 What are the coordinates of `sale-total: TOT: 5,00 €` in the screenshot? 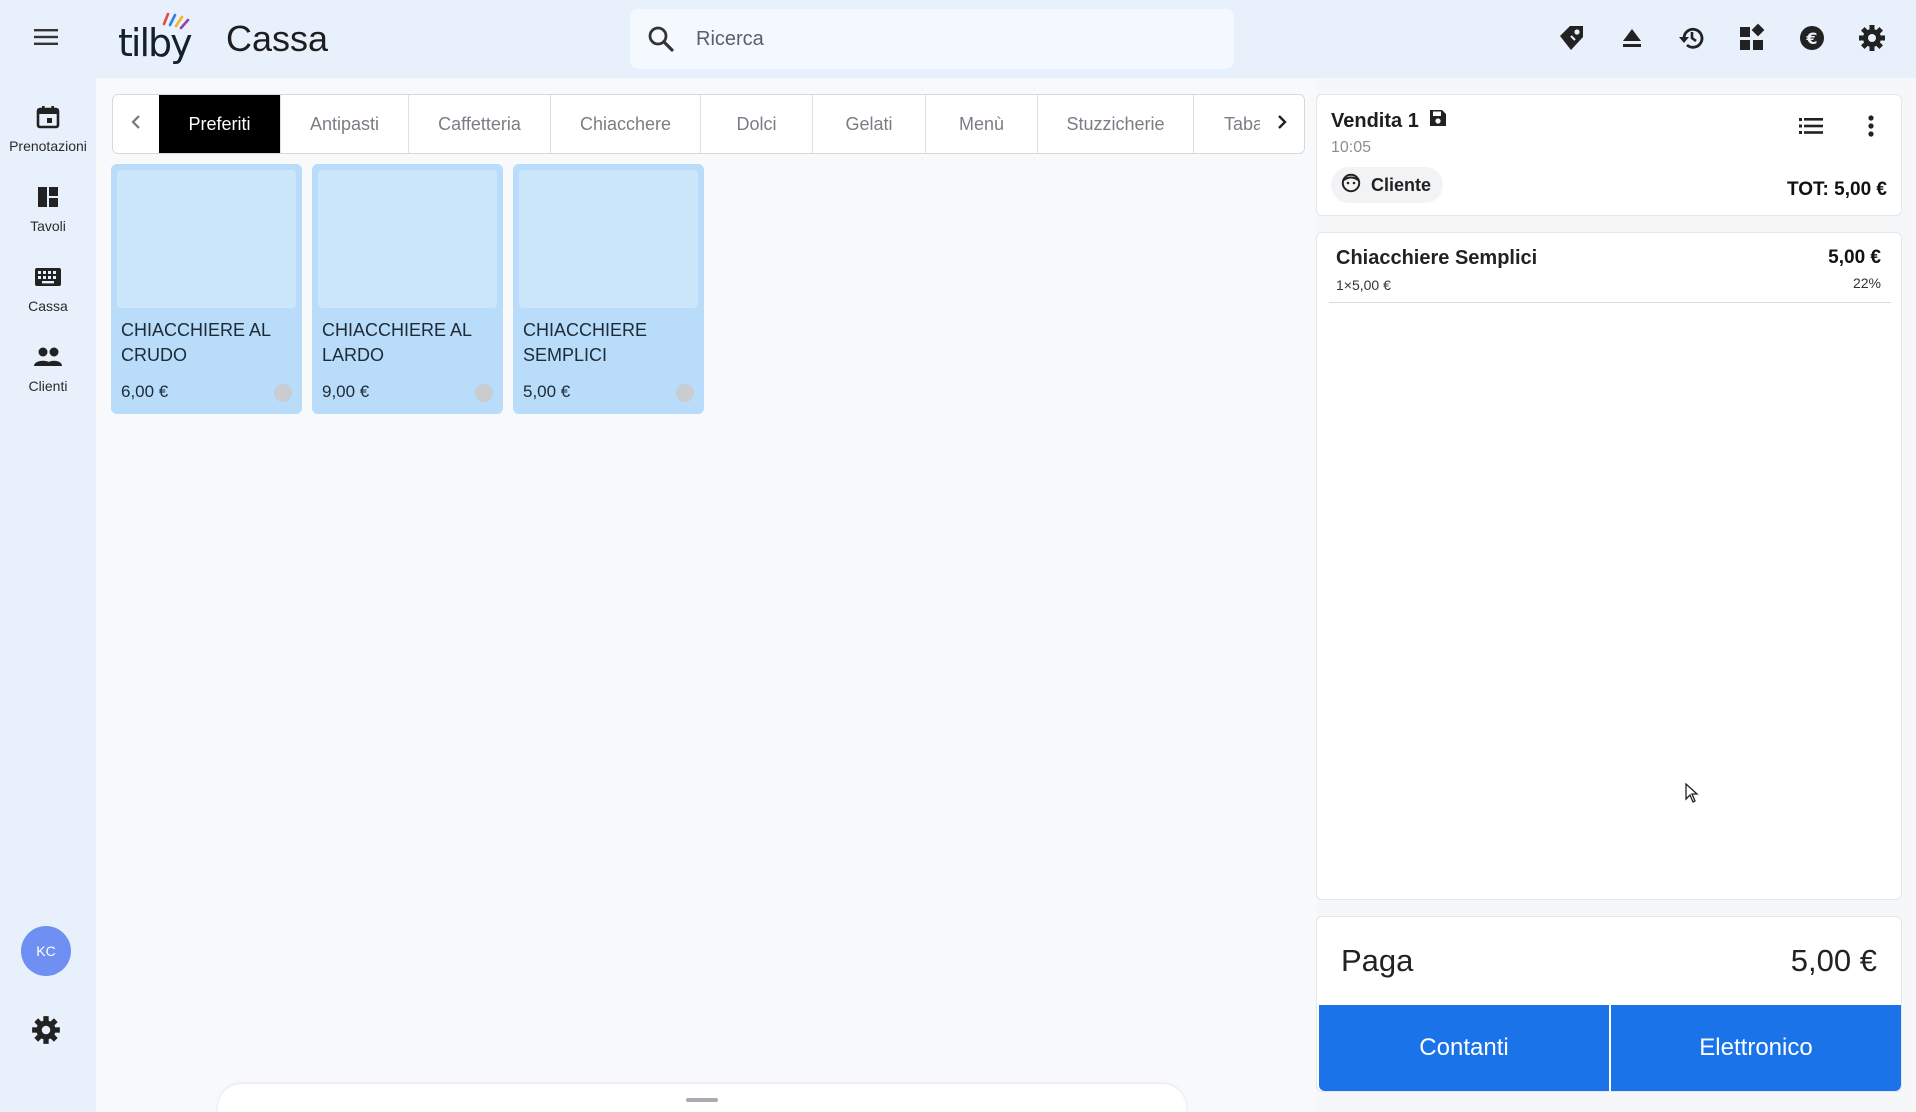 It's located at (1837, 189).